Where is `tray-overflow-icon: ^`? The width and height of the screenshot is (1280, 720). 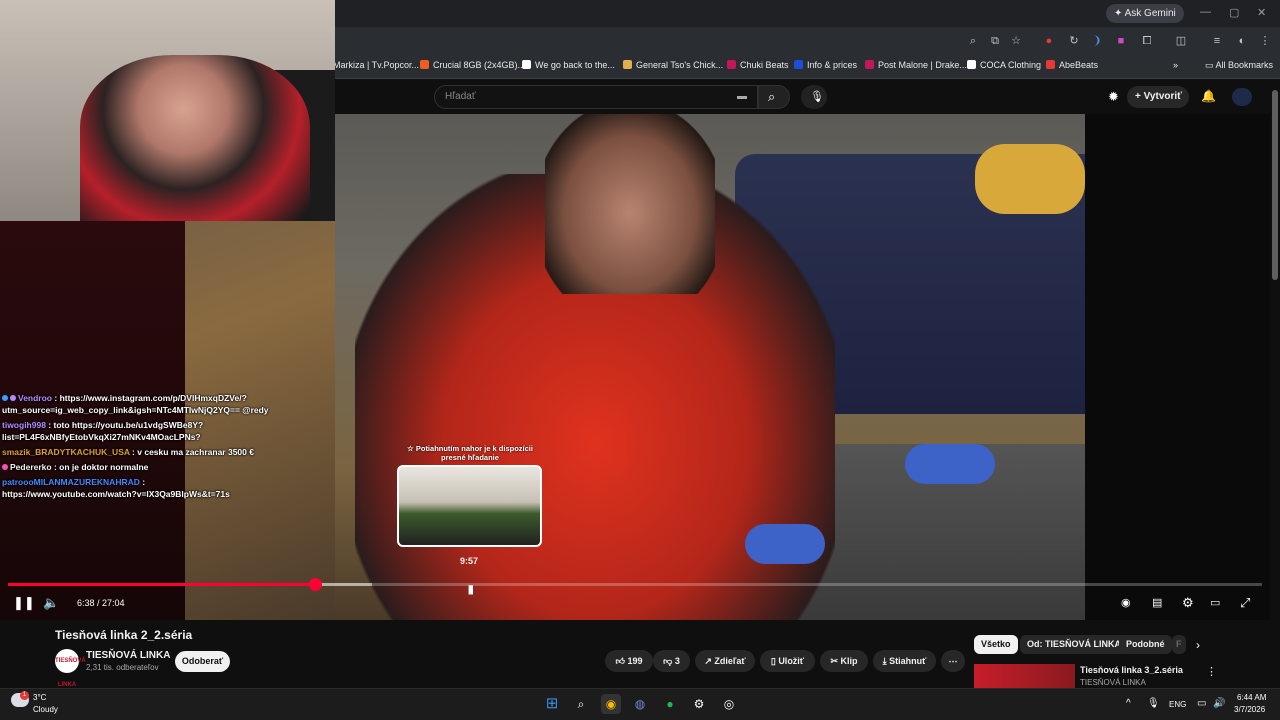
tray-overflow-icon: ^ is located at coordinates (1128, 703).